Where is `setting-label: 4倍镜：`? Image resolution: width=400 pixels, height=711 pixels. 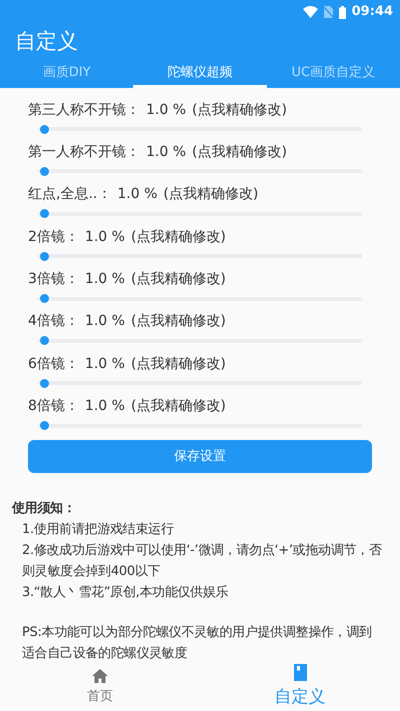 setting-label: 4倍镜： is located at coordinates (53, 322).